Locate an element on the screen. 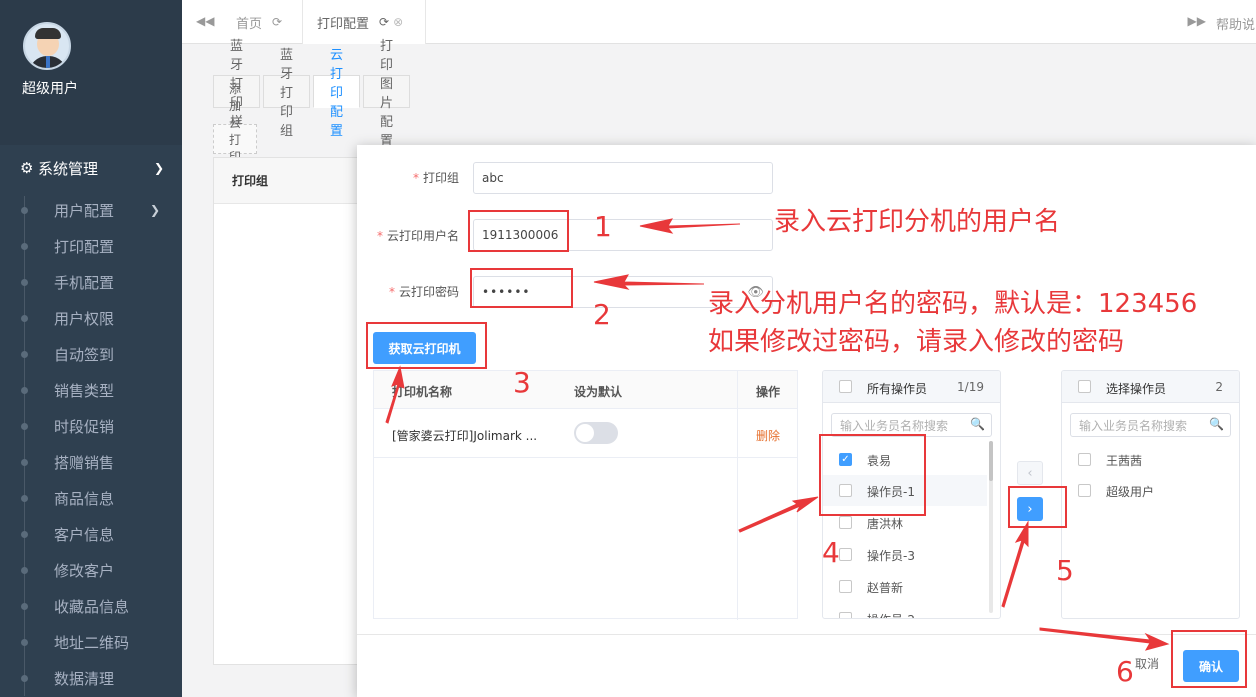 This screenshot has width=1256, height=697. menu-section-system: ⚙ 系统管理 ❯ is located at coordinates (91, 168).